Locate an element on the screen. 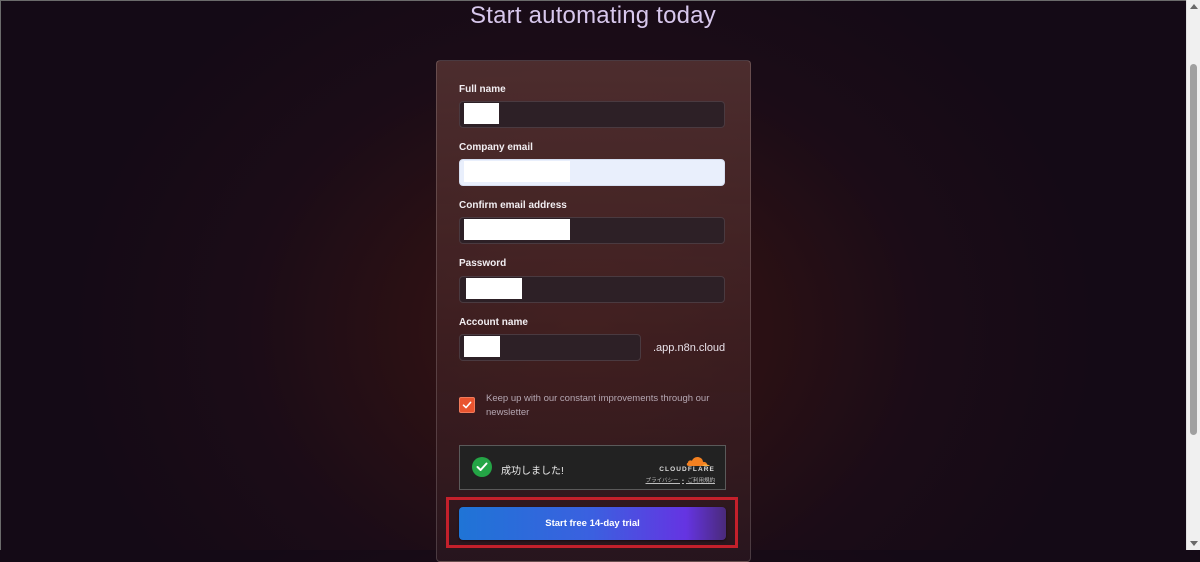 The image size is (1200, 562). scroll-up-arrow-icon is located at coordinates (1194, 6).